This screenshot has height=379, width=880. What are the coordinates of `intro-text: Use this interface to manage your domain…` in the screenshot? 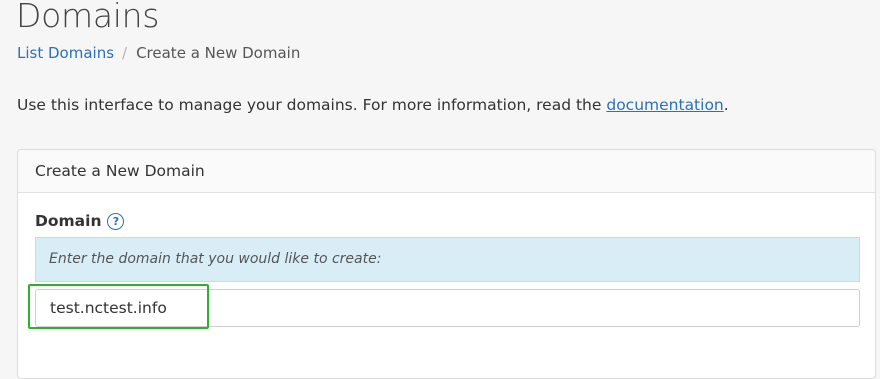 It's located at (373, 105).